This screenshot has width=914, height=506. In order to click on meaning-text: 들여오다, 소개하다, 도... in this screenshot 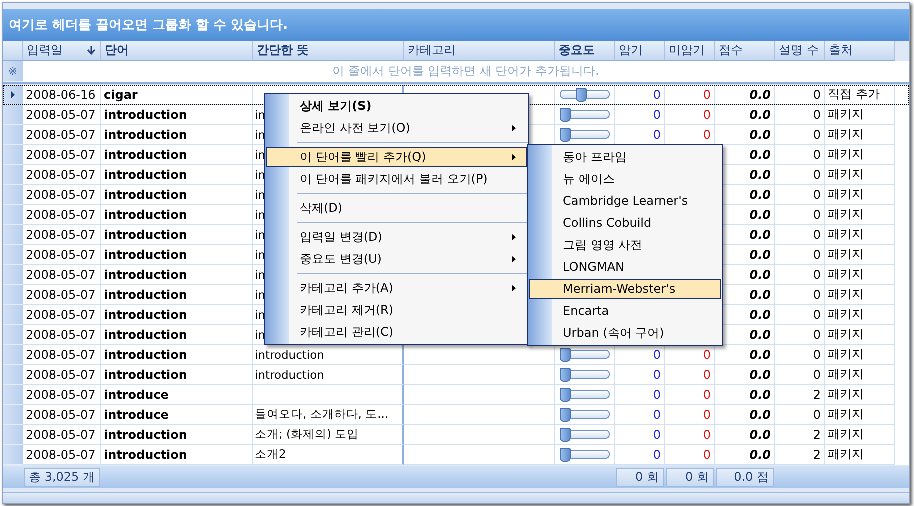, I will do `click(322, 414)`.